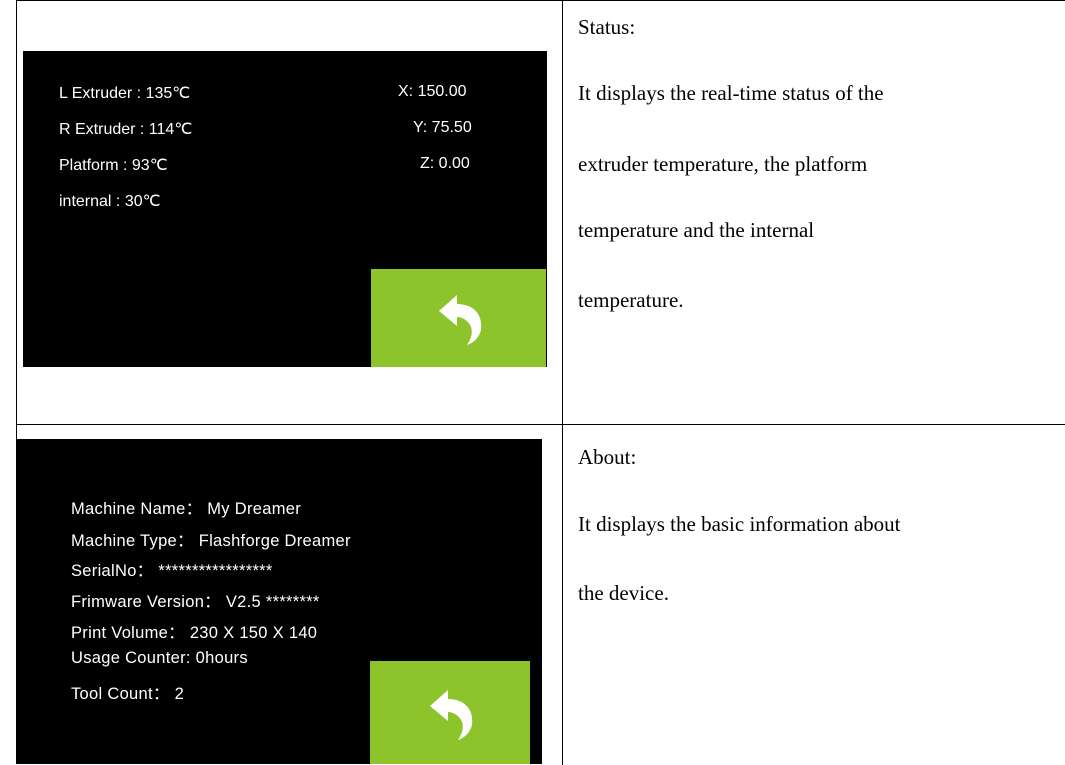 This screenshot has width=1065, height=765. What do you see at coordinates (631, 300) in the screenshot?
I see `status-desc-line: temperature.` at bounding box center [631, 300].